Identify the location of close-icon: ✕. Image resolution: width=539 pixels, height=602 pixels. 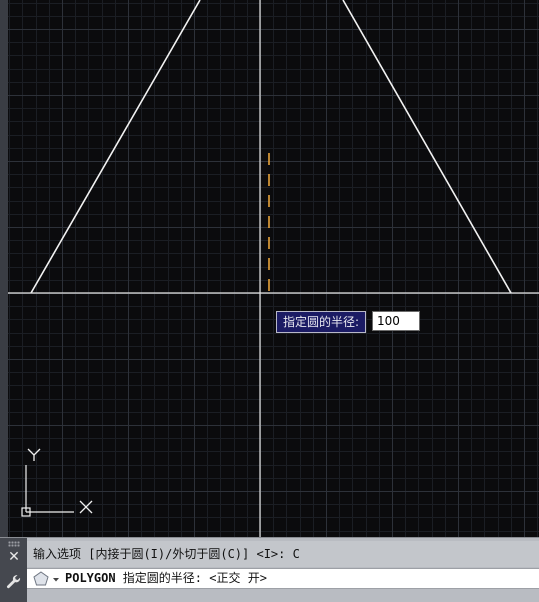
(14, 557).